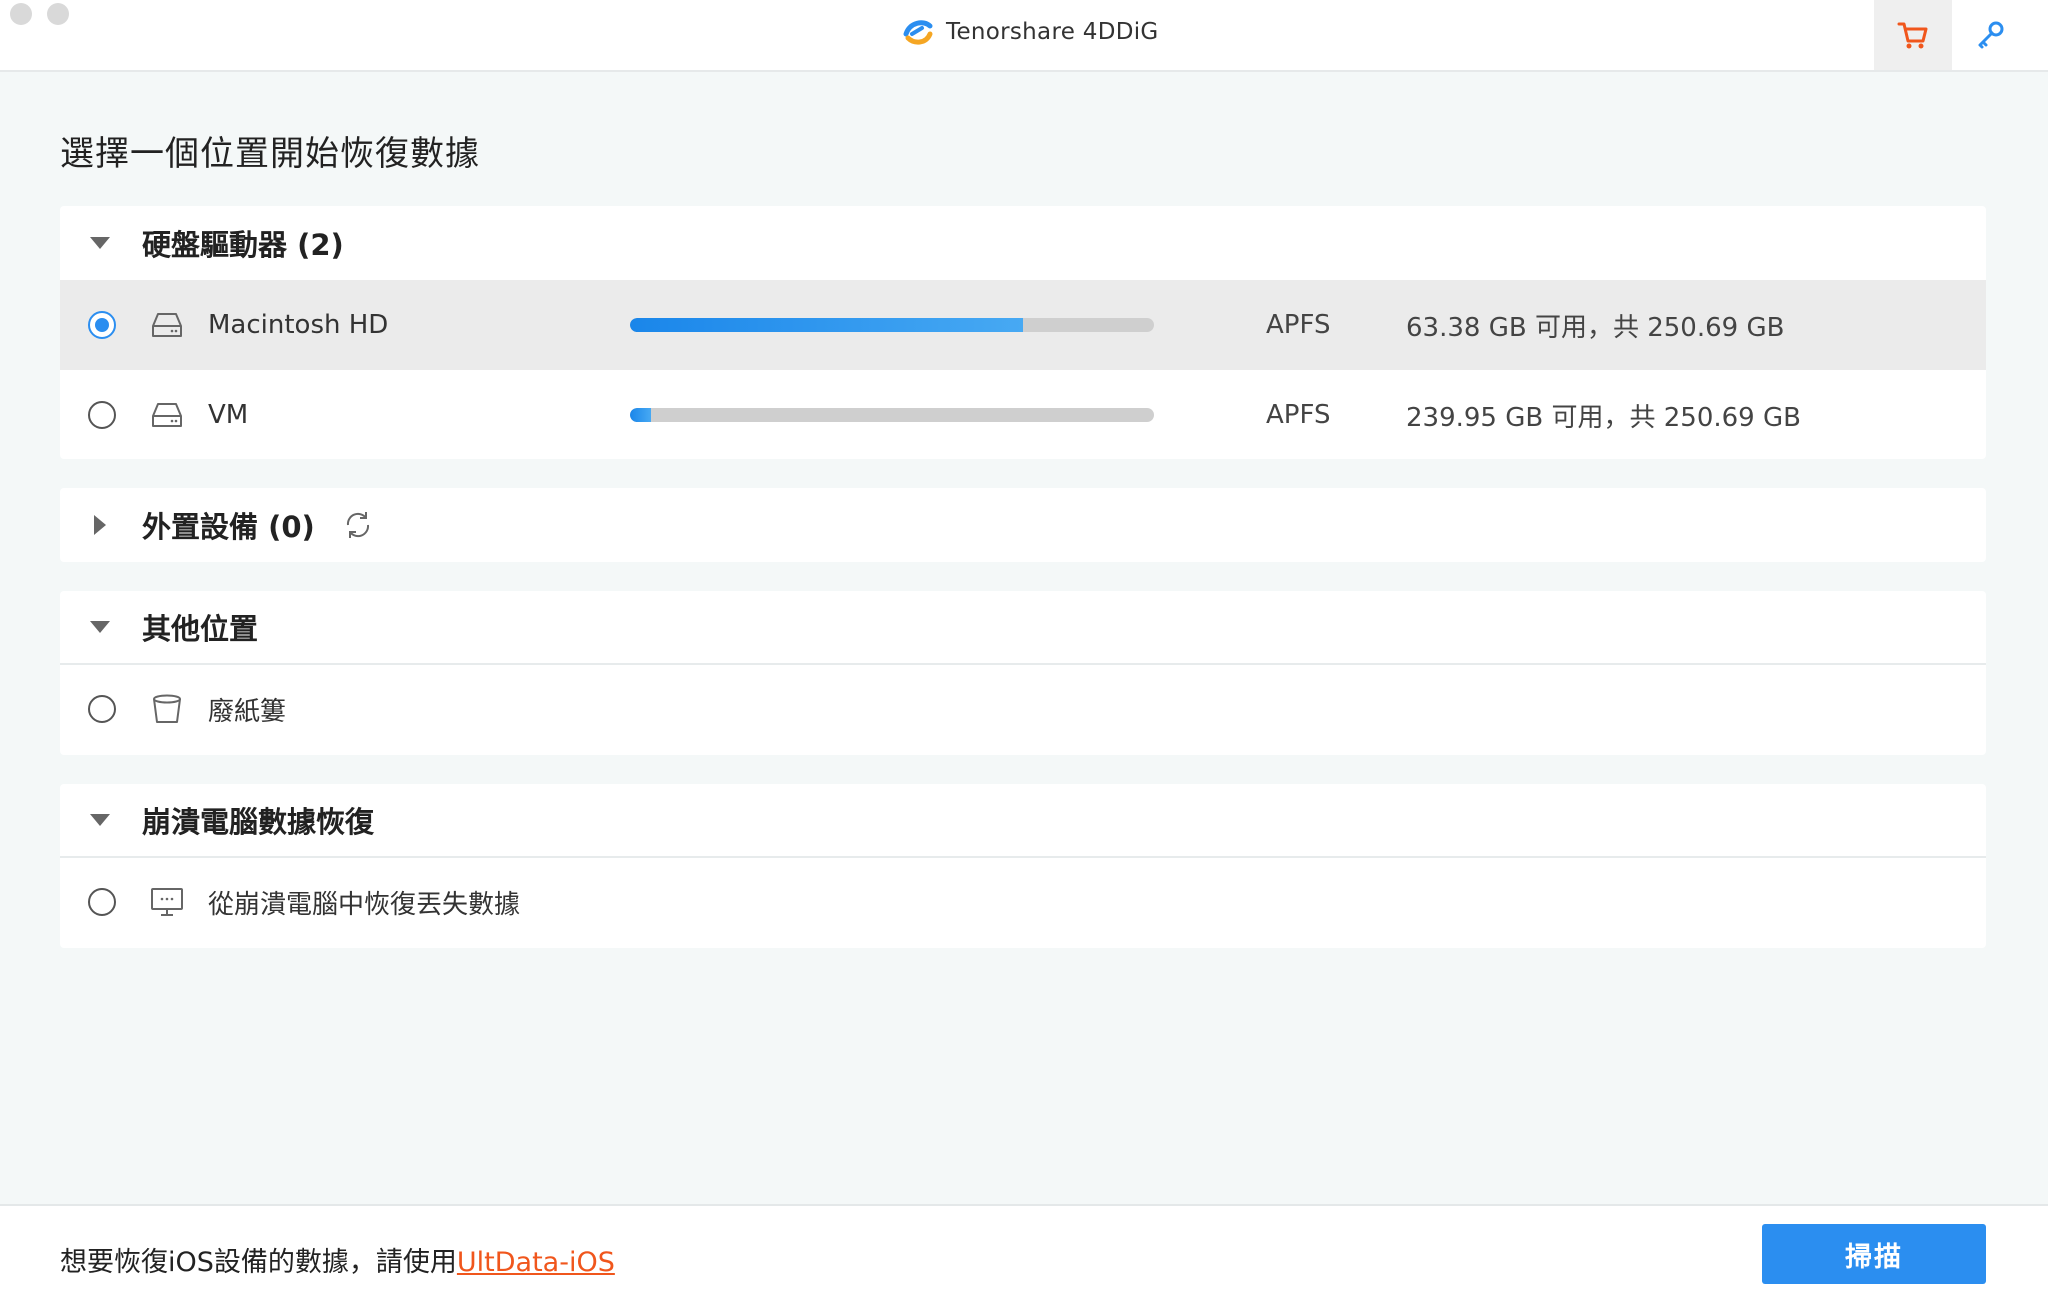 This screenshot has height=1294, width=2048. What do you see at coordinates (1023, 243) in the screenshot?
I see `section-header-hard-drives: 硬盤驅動器 (2)` at bounding box center [1023, 243].